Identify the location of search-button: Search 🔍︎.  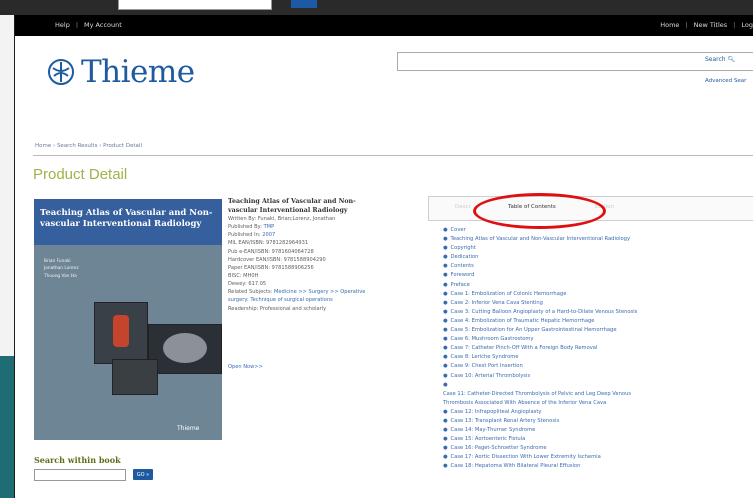
(720, 59).